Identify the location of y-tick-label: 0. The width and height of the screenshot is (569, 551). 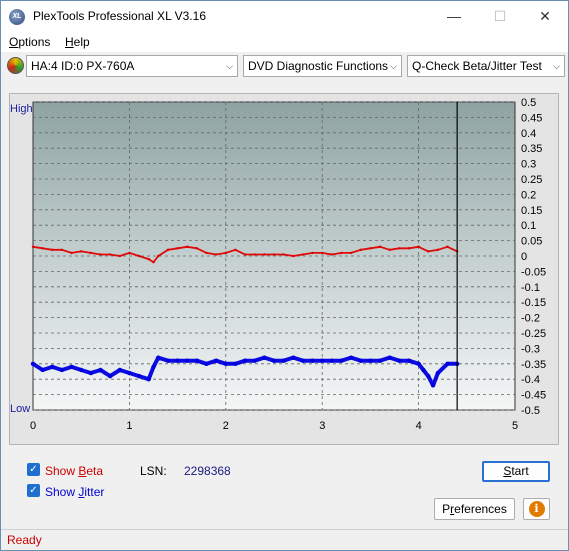
(524, 257).